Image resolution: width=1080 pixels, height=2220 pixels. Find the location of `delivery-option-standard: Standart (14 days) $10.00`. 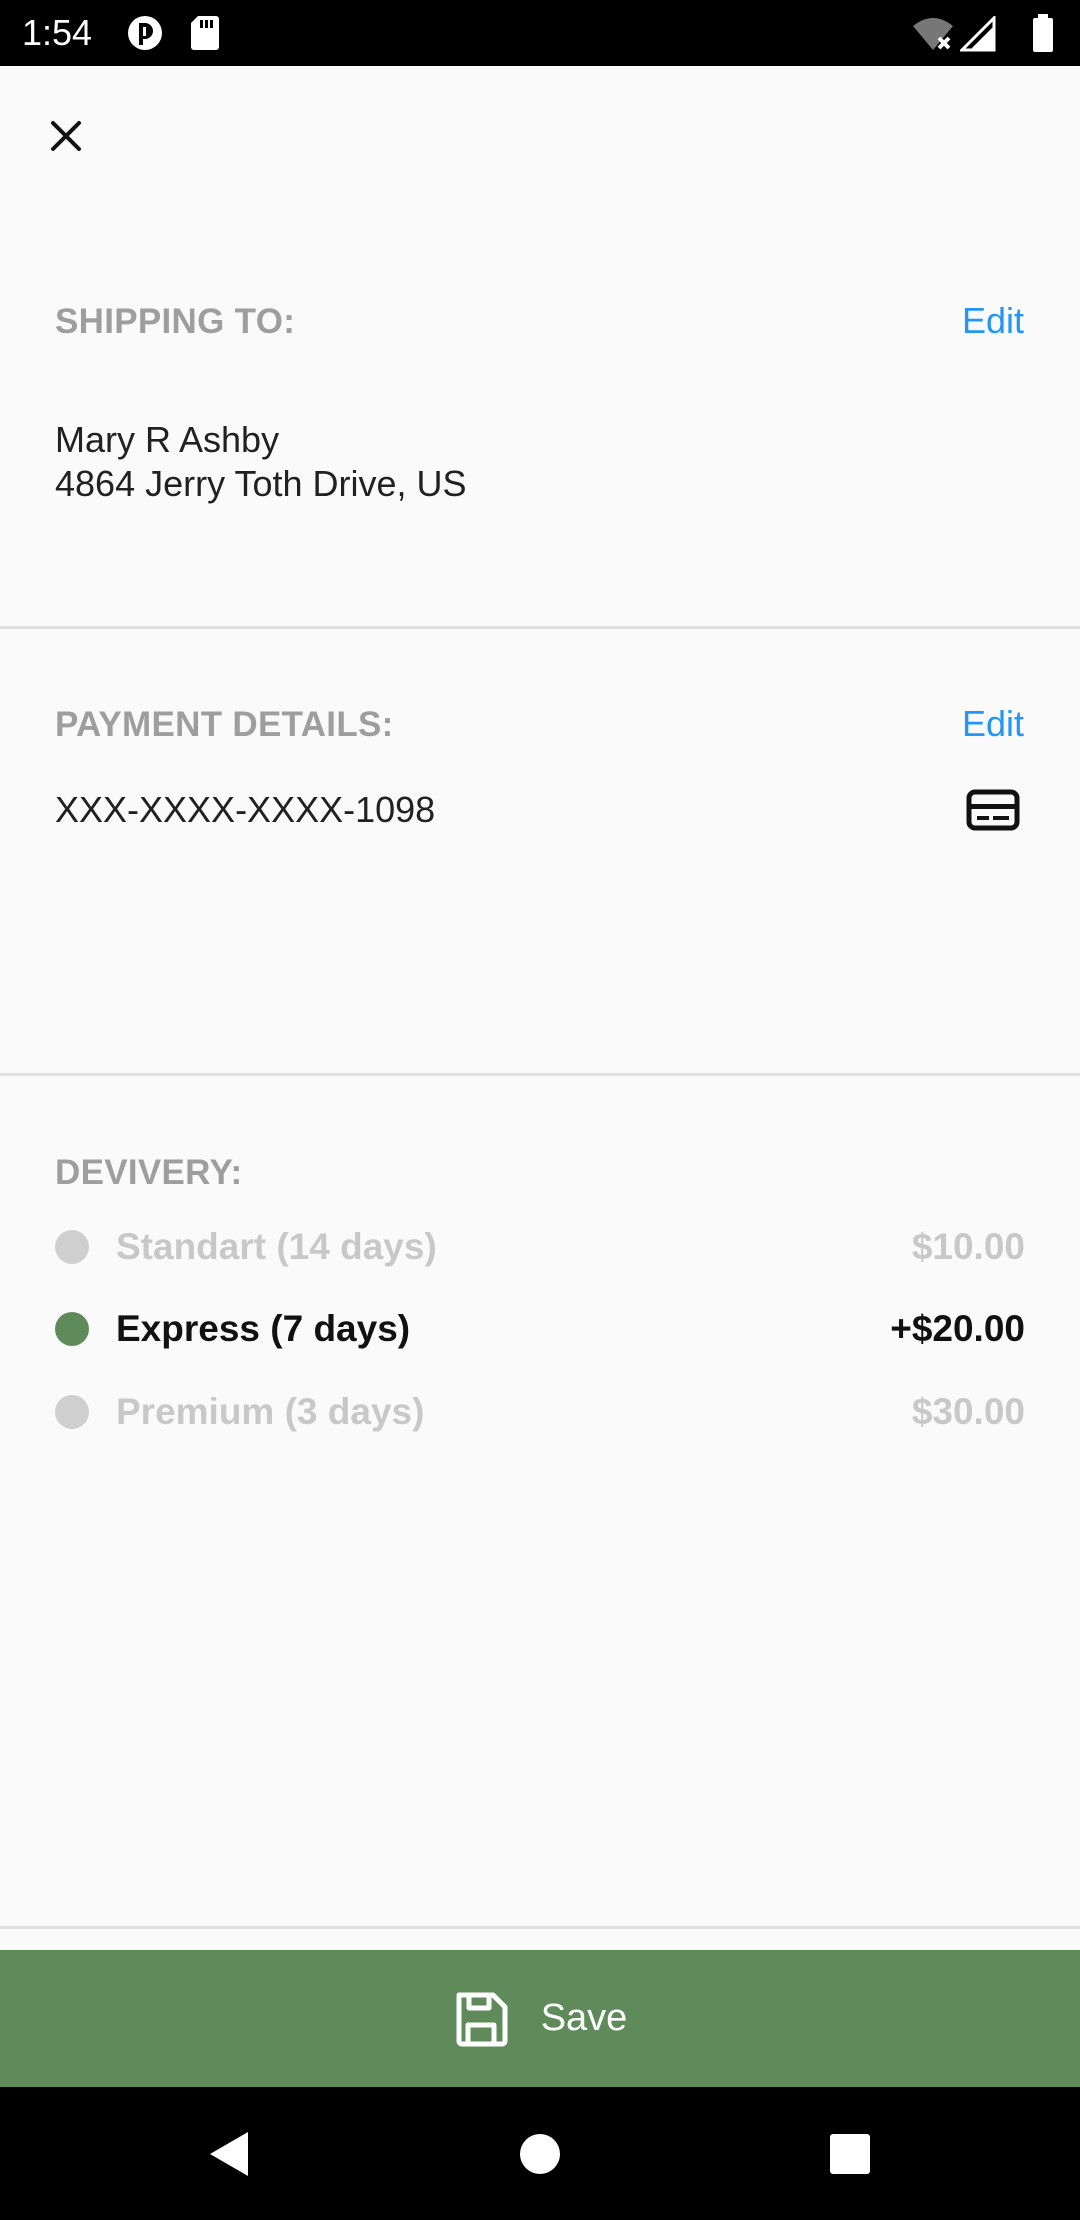

delivery-option-standard: Standart (14 days) $10.00 is located at coordinates (540, 1247).